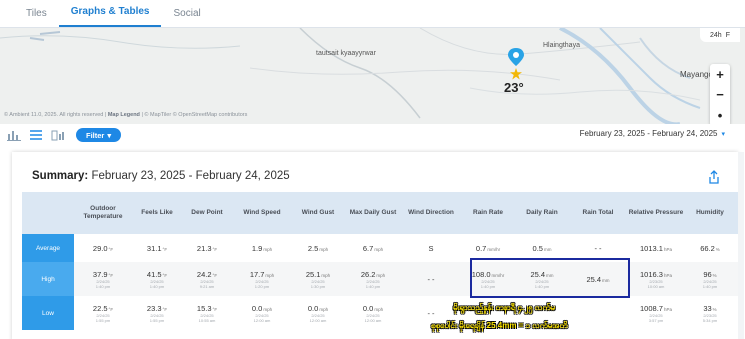 The width and height of the screenshot is (745, 339). I want to click on station-temperature: 23°, so click(514, 87).